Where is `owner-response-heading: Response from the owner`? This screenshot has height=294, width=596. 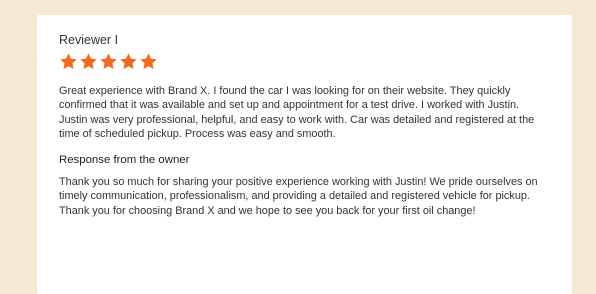 owner-response-heading: Response from the owner is located at coordinates (124, 160).